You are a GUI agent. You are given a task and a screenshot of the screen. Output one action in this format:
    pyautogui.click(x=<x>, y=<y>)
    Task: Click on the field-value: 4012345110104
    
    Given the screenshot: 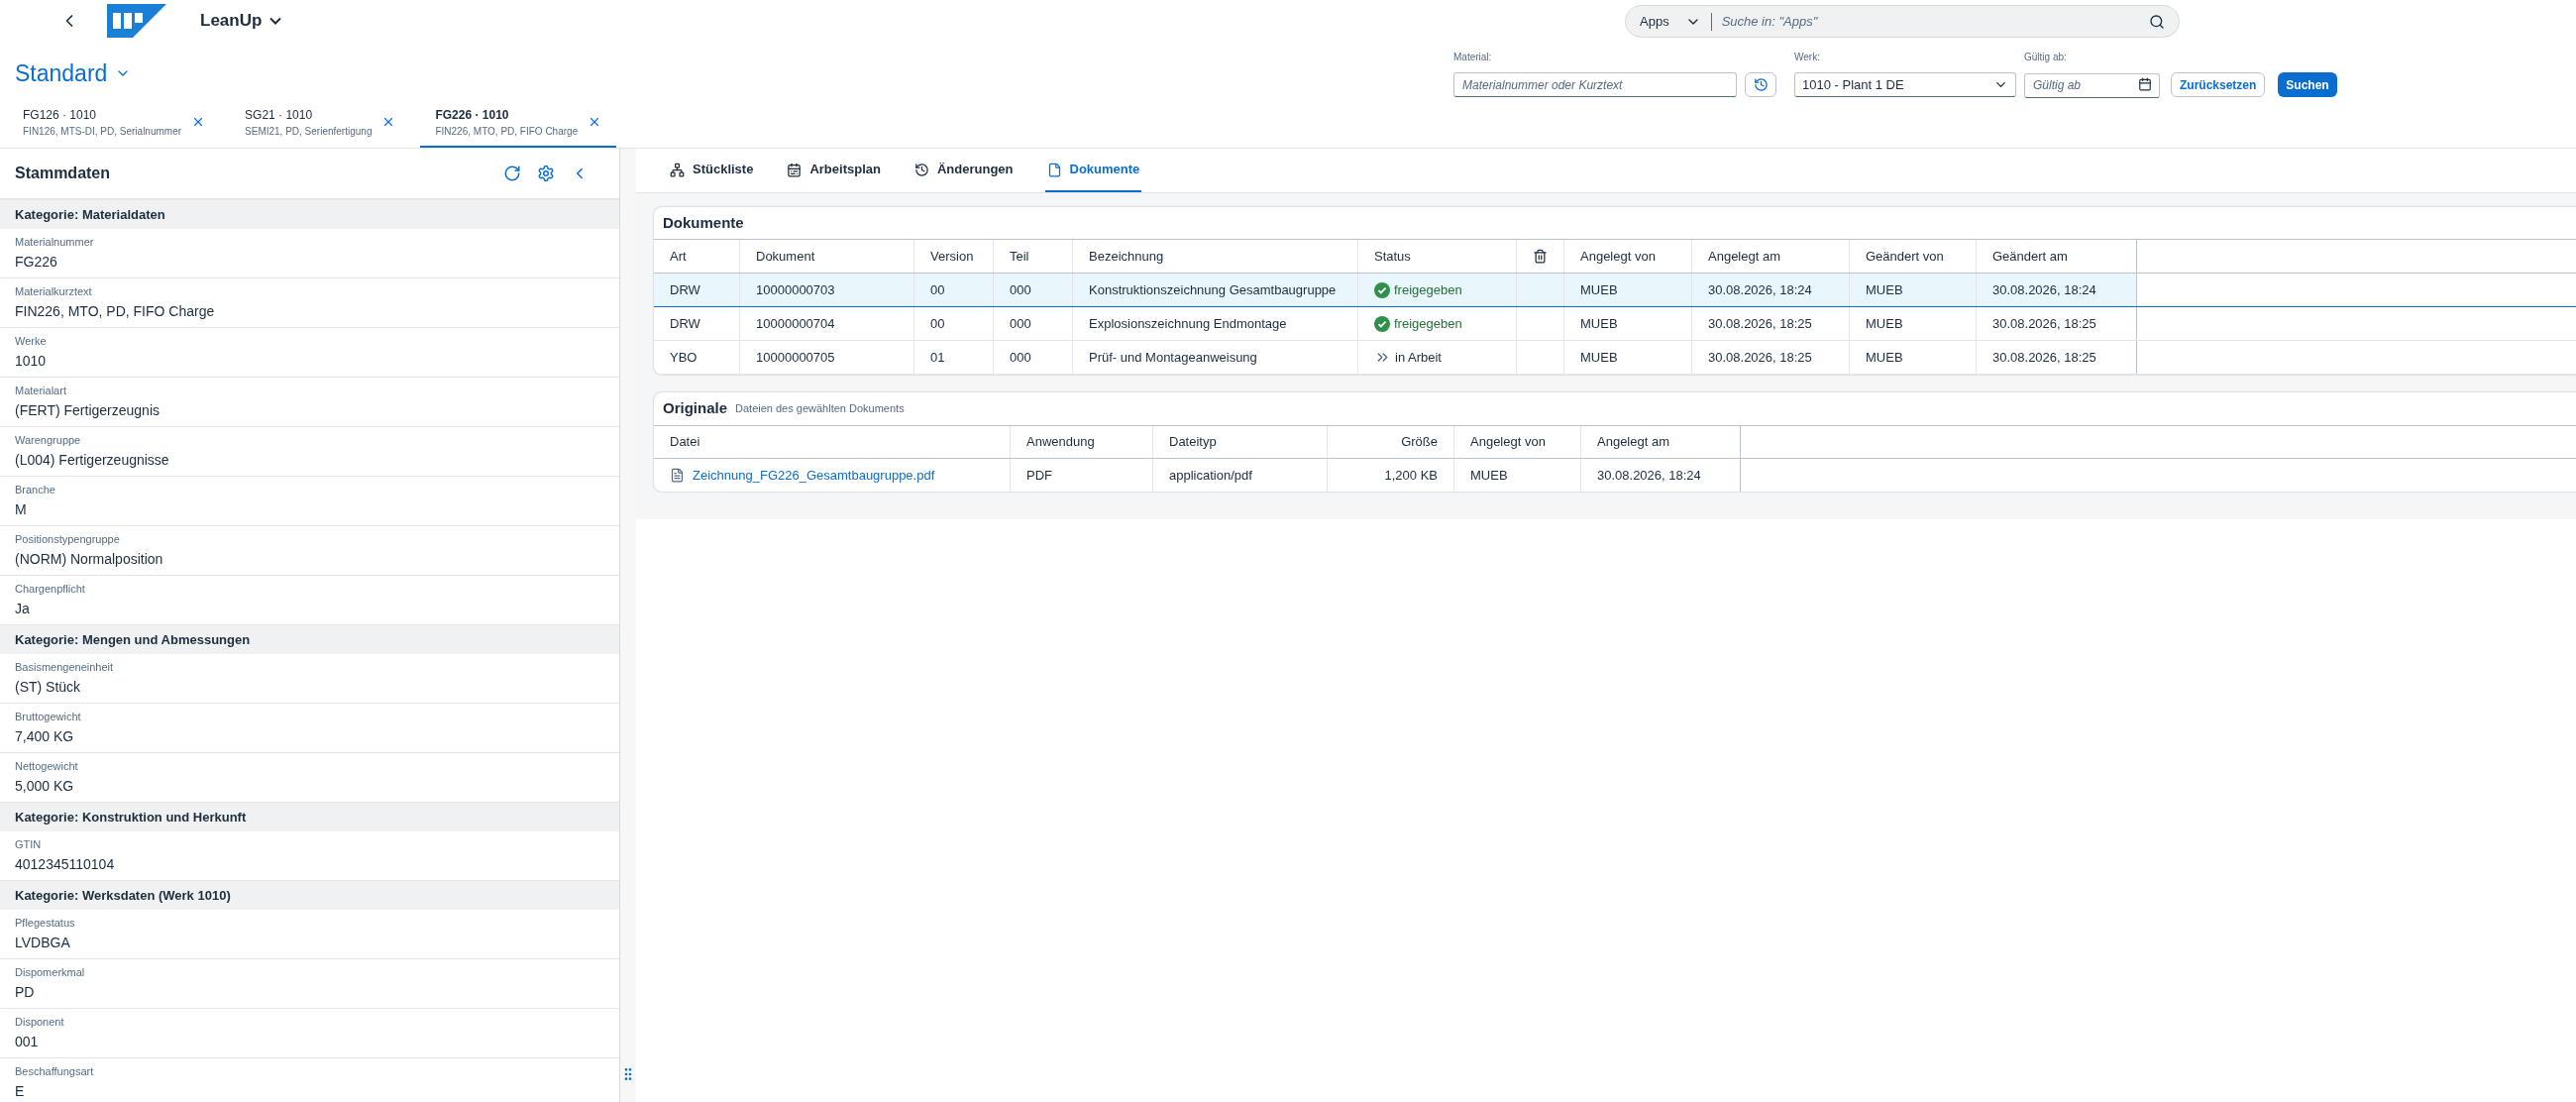 What is the action you would take?
    pyautogui.click(x=65, y=865)
    